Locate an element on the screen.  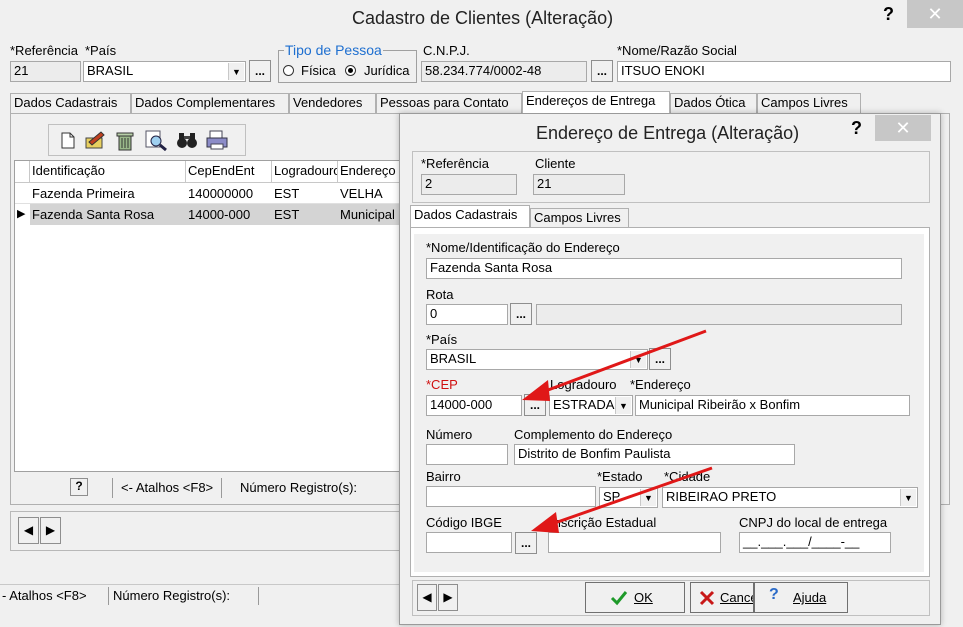
annotation-arrows is located at coordinates (617, 431).